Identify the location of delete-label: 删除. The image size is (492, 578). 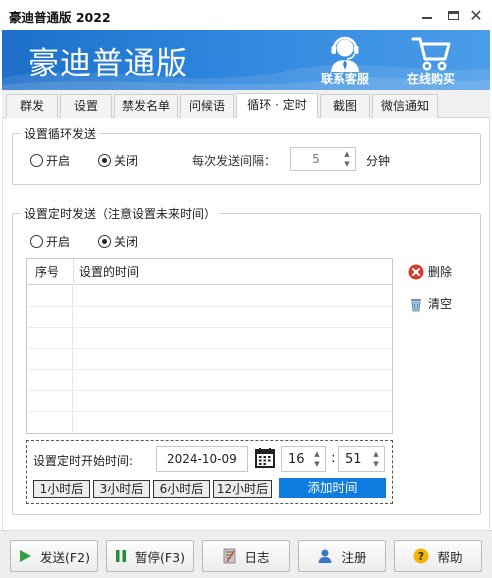
(440, 272).